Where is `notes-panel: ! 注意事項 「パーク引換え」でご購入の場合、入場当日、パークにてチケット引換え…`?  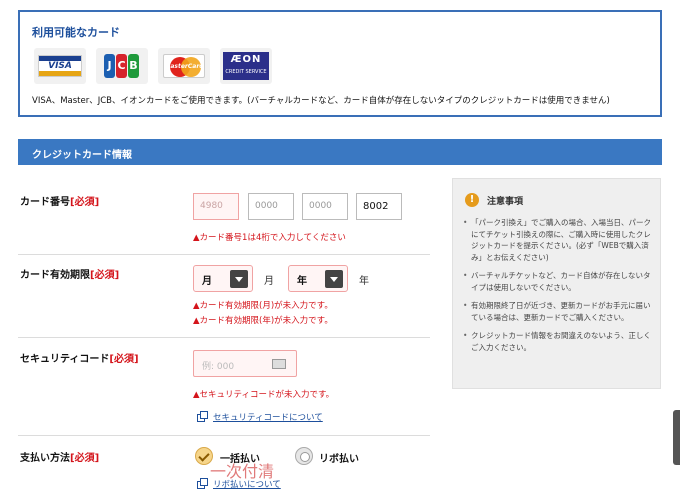
notes-panel: ! 注意事項 「パーク引換え」でご購入の場合、入場当日、パークにてチケット引換え… is located at coordinates (556, 283).